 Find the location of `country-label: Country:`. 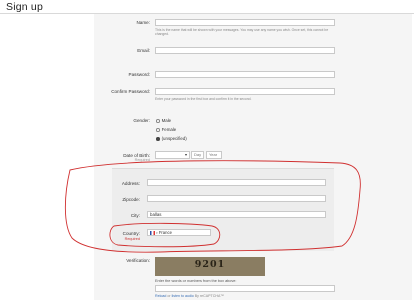

country-label: Country: is located at coordinates (131, 233).